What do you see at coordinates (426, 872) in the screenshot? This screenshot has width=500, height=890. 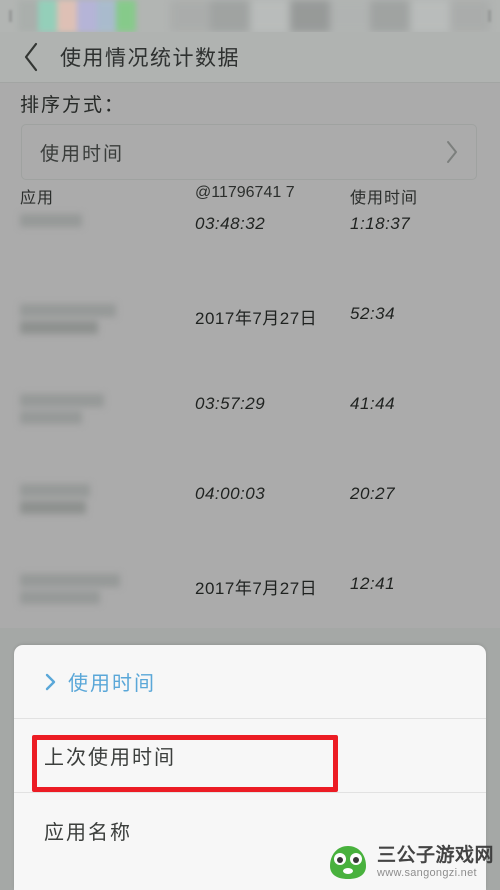 I see `watermark-url: www.sangongzi.net` at bounding box center [426, 872].